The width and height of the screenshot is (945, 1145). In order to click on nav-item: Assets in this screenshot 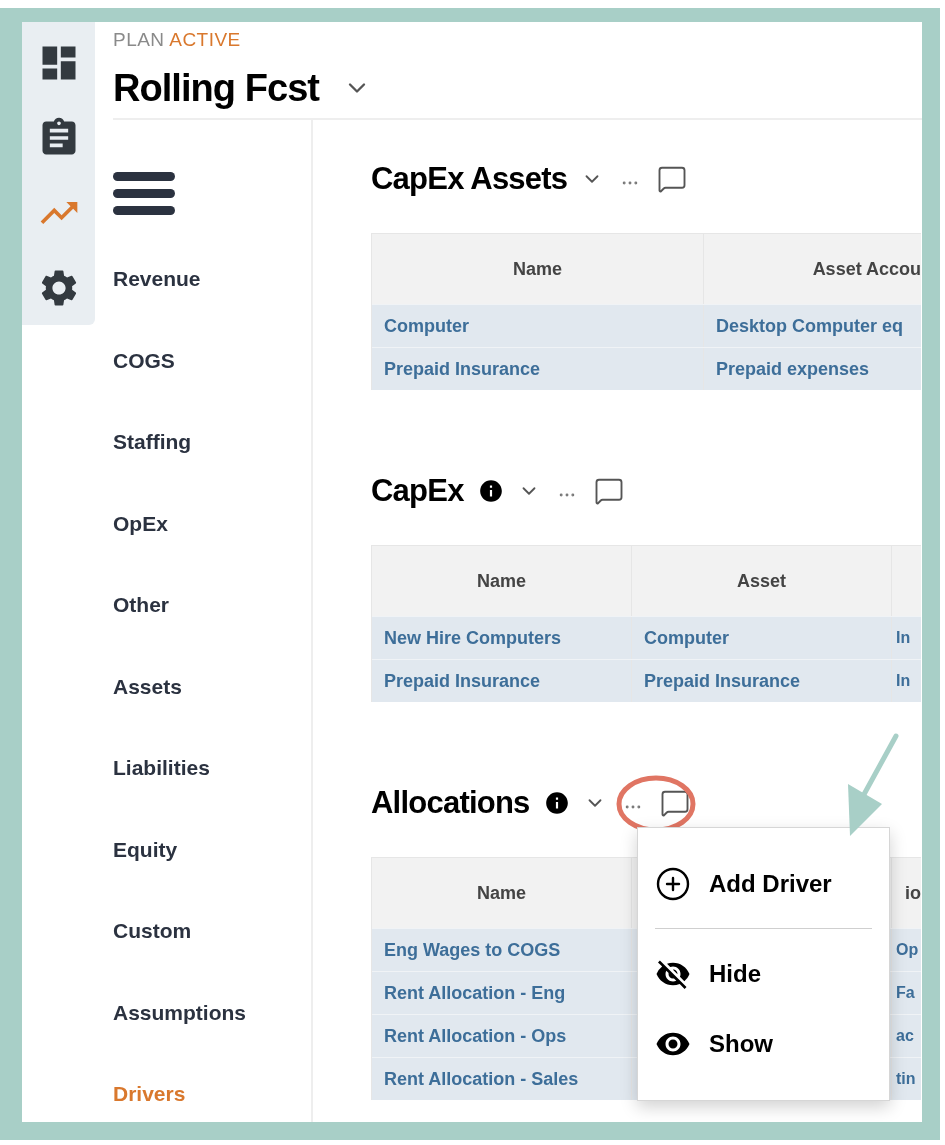, I will do `click(147, 686)`.